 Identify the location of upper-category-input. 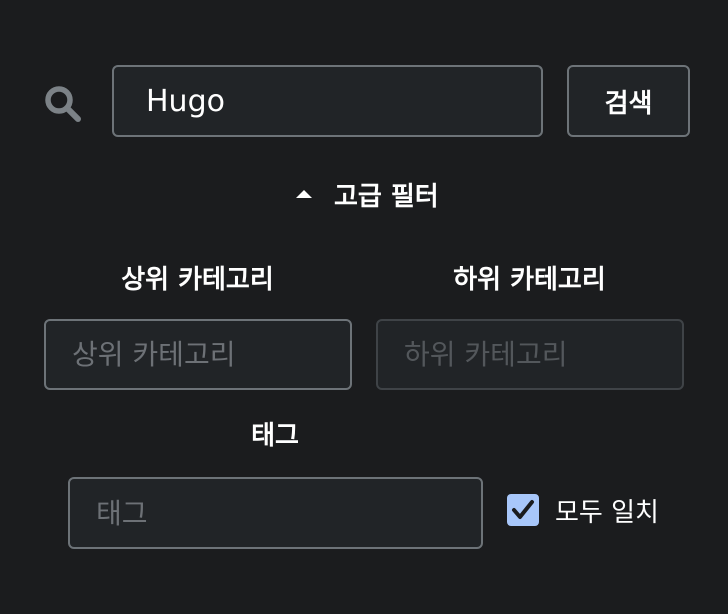
(198, 354).